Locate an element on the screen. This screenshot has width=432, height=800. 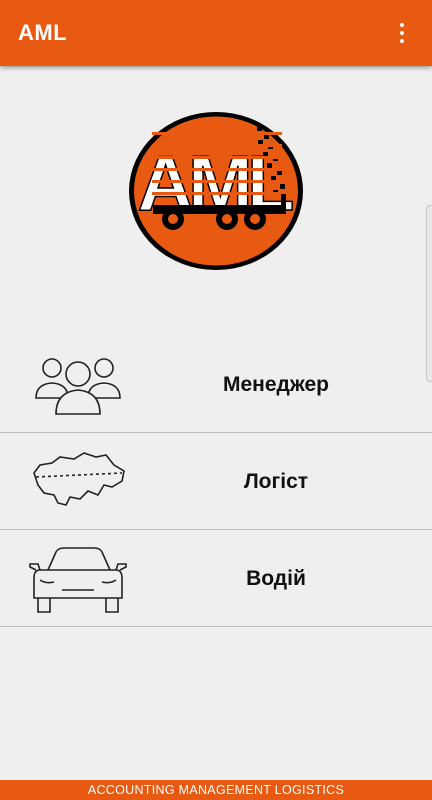
people-group-icon is located at coordinates (78, 386).